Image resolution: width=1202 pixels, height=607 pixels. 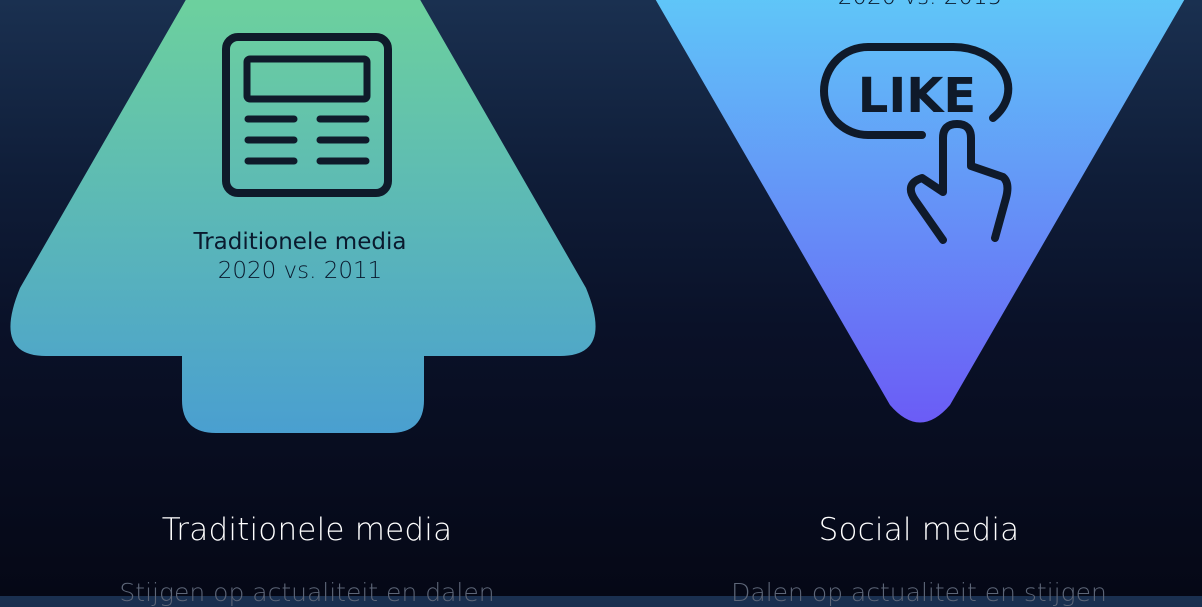 What do you see at coordinates (919, 530) in the screenshot?
I see `right-column-title: Social media` at bounding box center [919, 530].